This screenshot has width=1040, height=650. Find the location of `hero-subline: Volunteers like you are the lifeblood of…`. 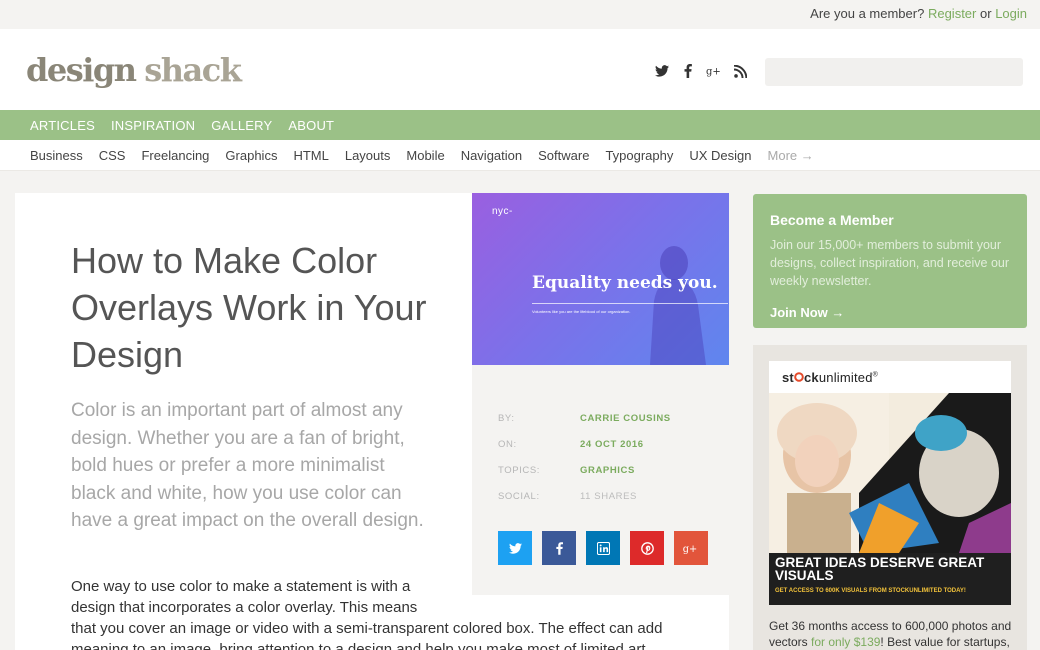

hero-subline: Volunteers like you are the lifeblood of… is located at coordinates (581, 311).